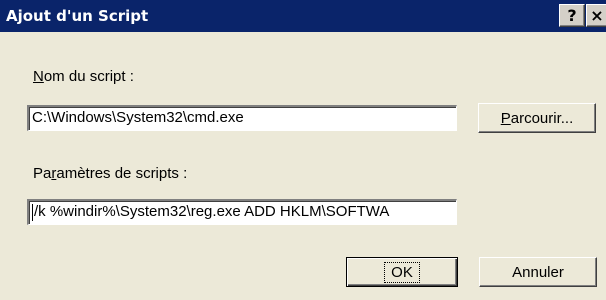 The height and width of the screenshot is (300, 606). I want to click on close-button: ×, so click(596, 15).